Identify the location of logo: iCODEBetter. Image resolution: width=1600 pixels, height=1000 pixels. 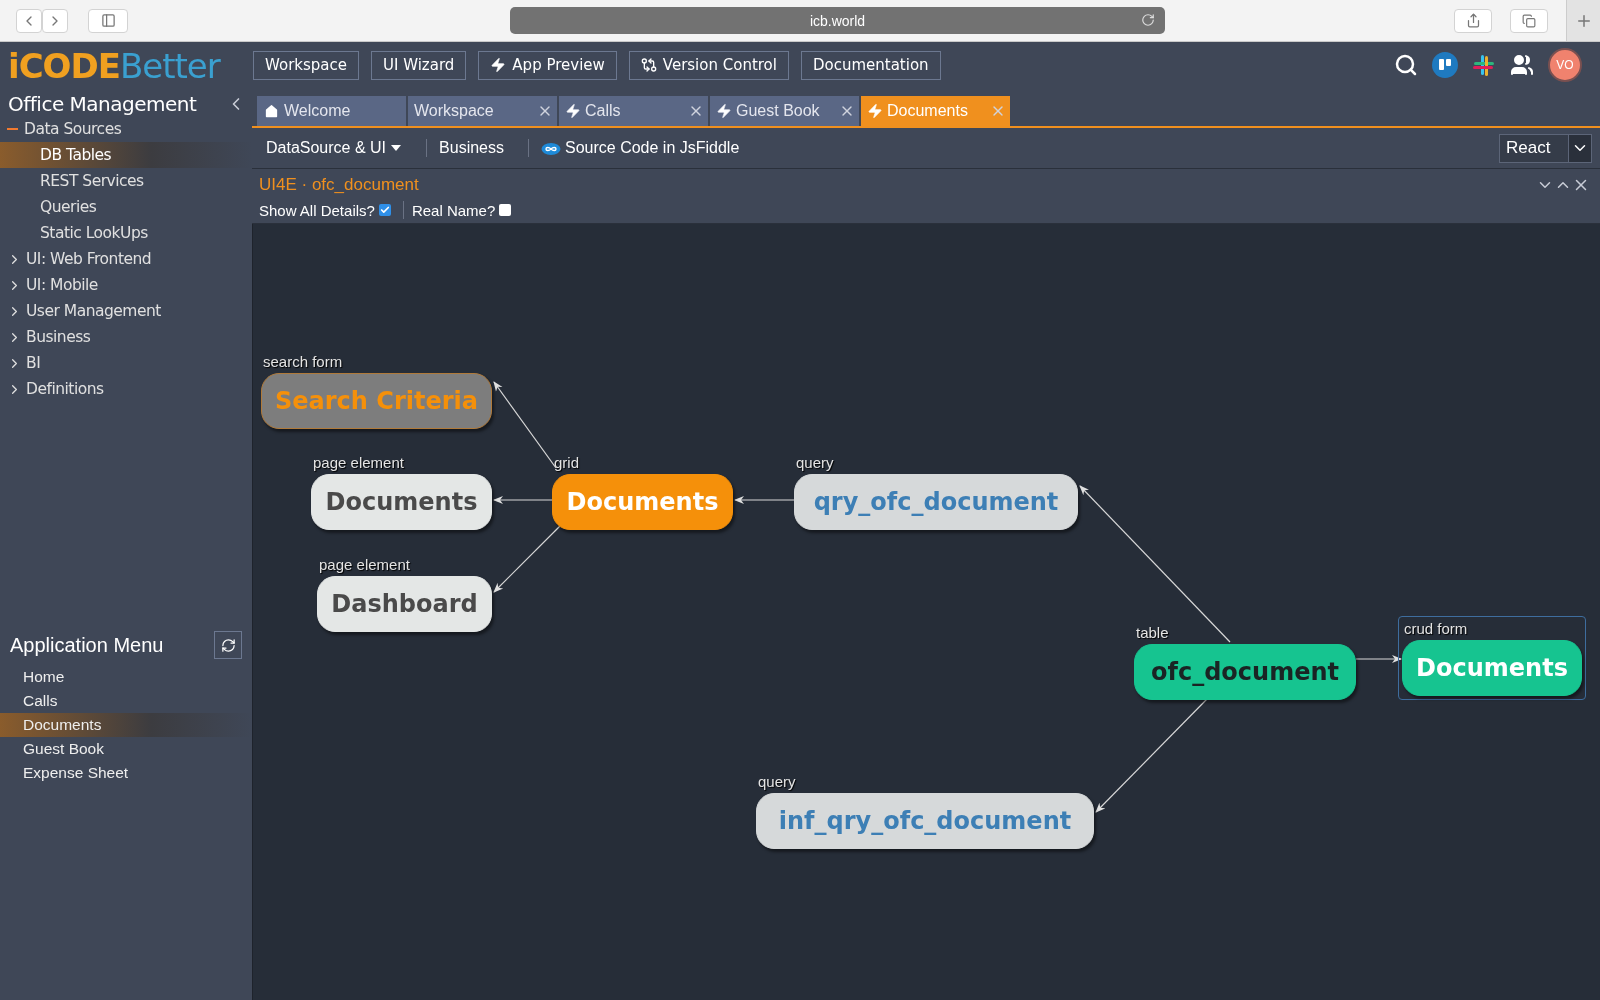
(114, 65).